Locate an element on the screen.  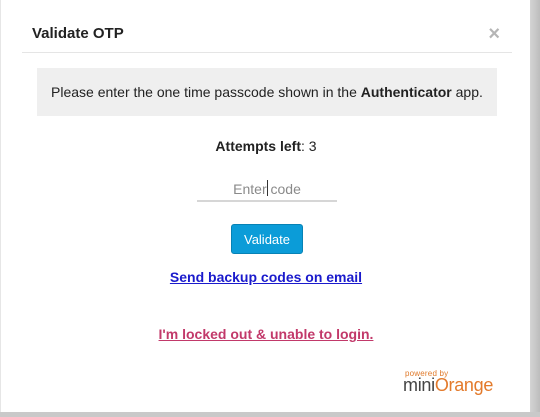
attempts-count: 3 is located at coordinates (312, 146).